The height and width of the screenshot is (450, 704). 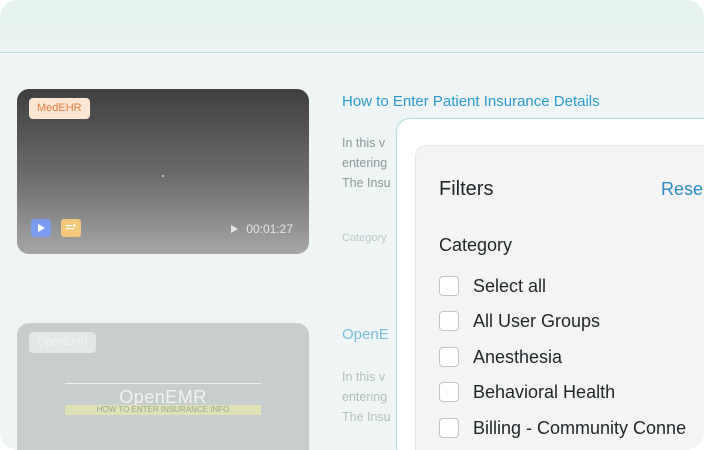 I want to click on video-category-label: Category, so click(x=364, y=238).